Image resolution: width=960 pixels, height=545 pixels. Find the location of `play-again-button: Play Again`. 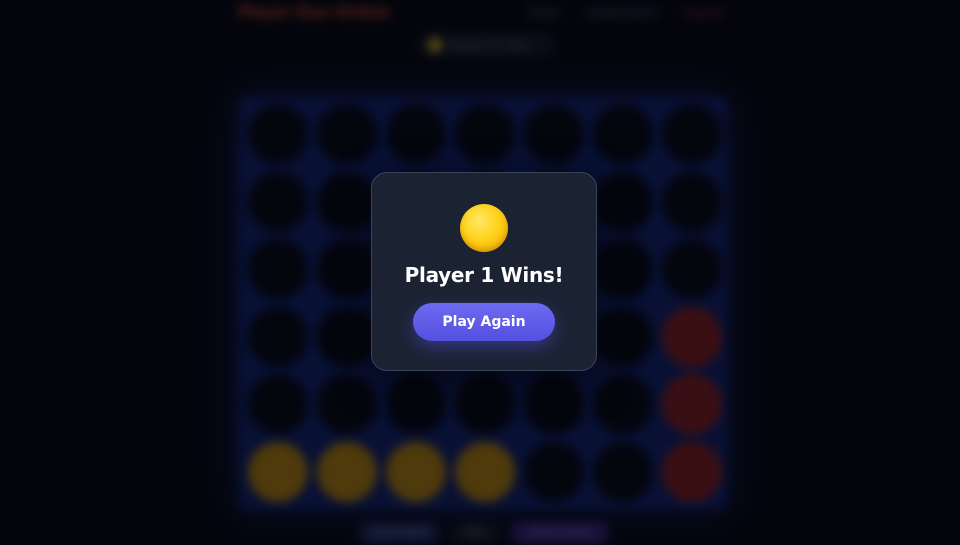

play-again-button: Play Again is located at coordinates (484, 322).